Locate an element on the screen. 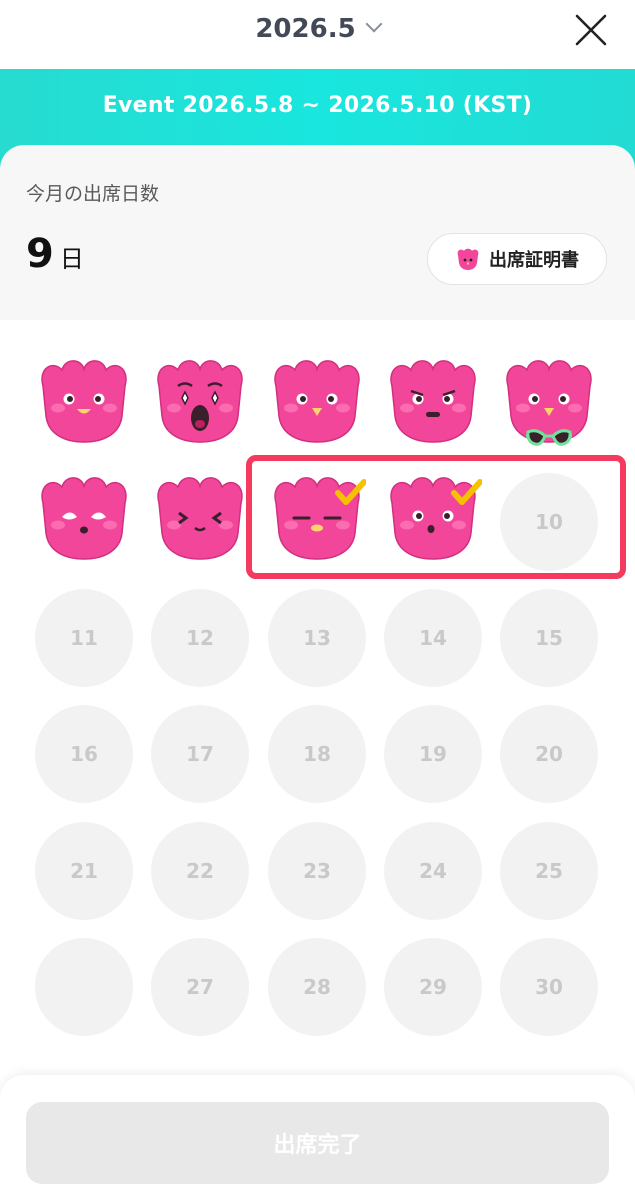 The width and height of the screenshot is (635, 1200). calendar-day-label: 14 is located at coordinates (433, 638).